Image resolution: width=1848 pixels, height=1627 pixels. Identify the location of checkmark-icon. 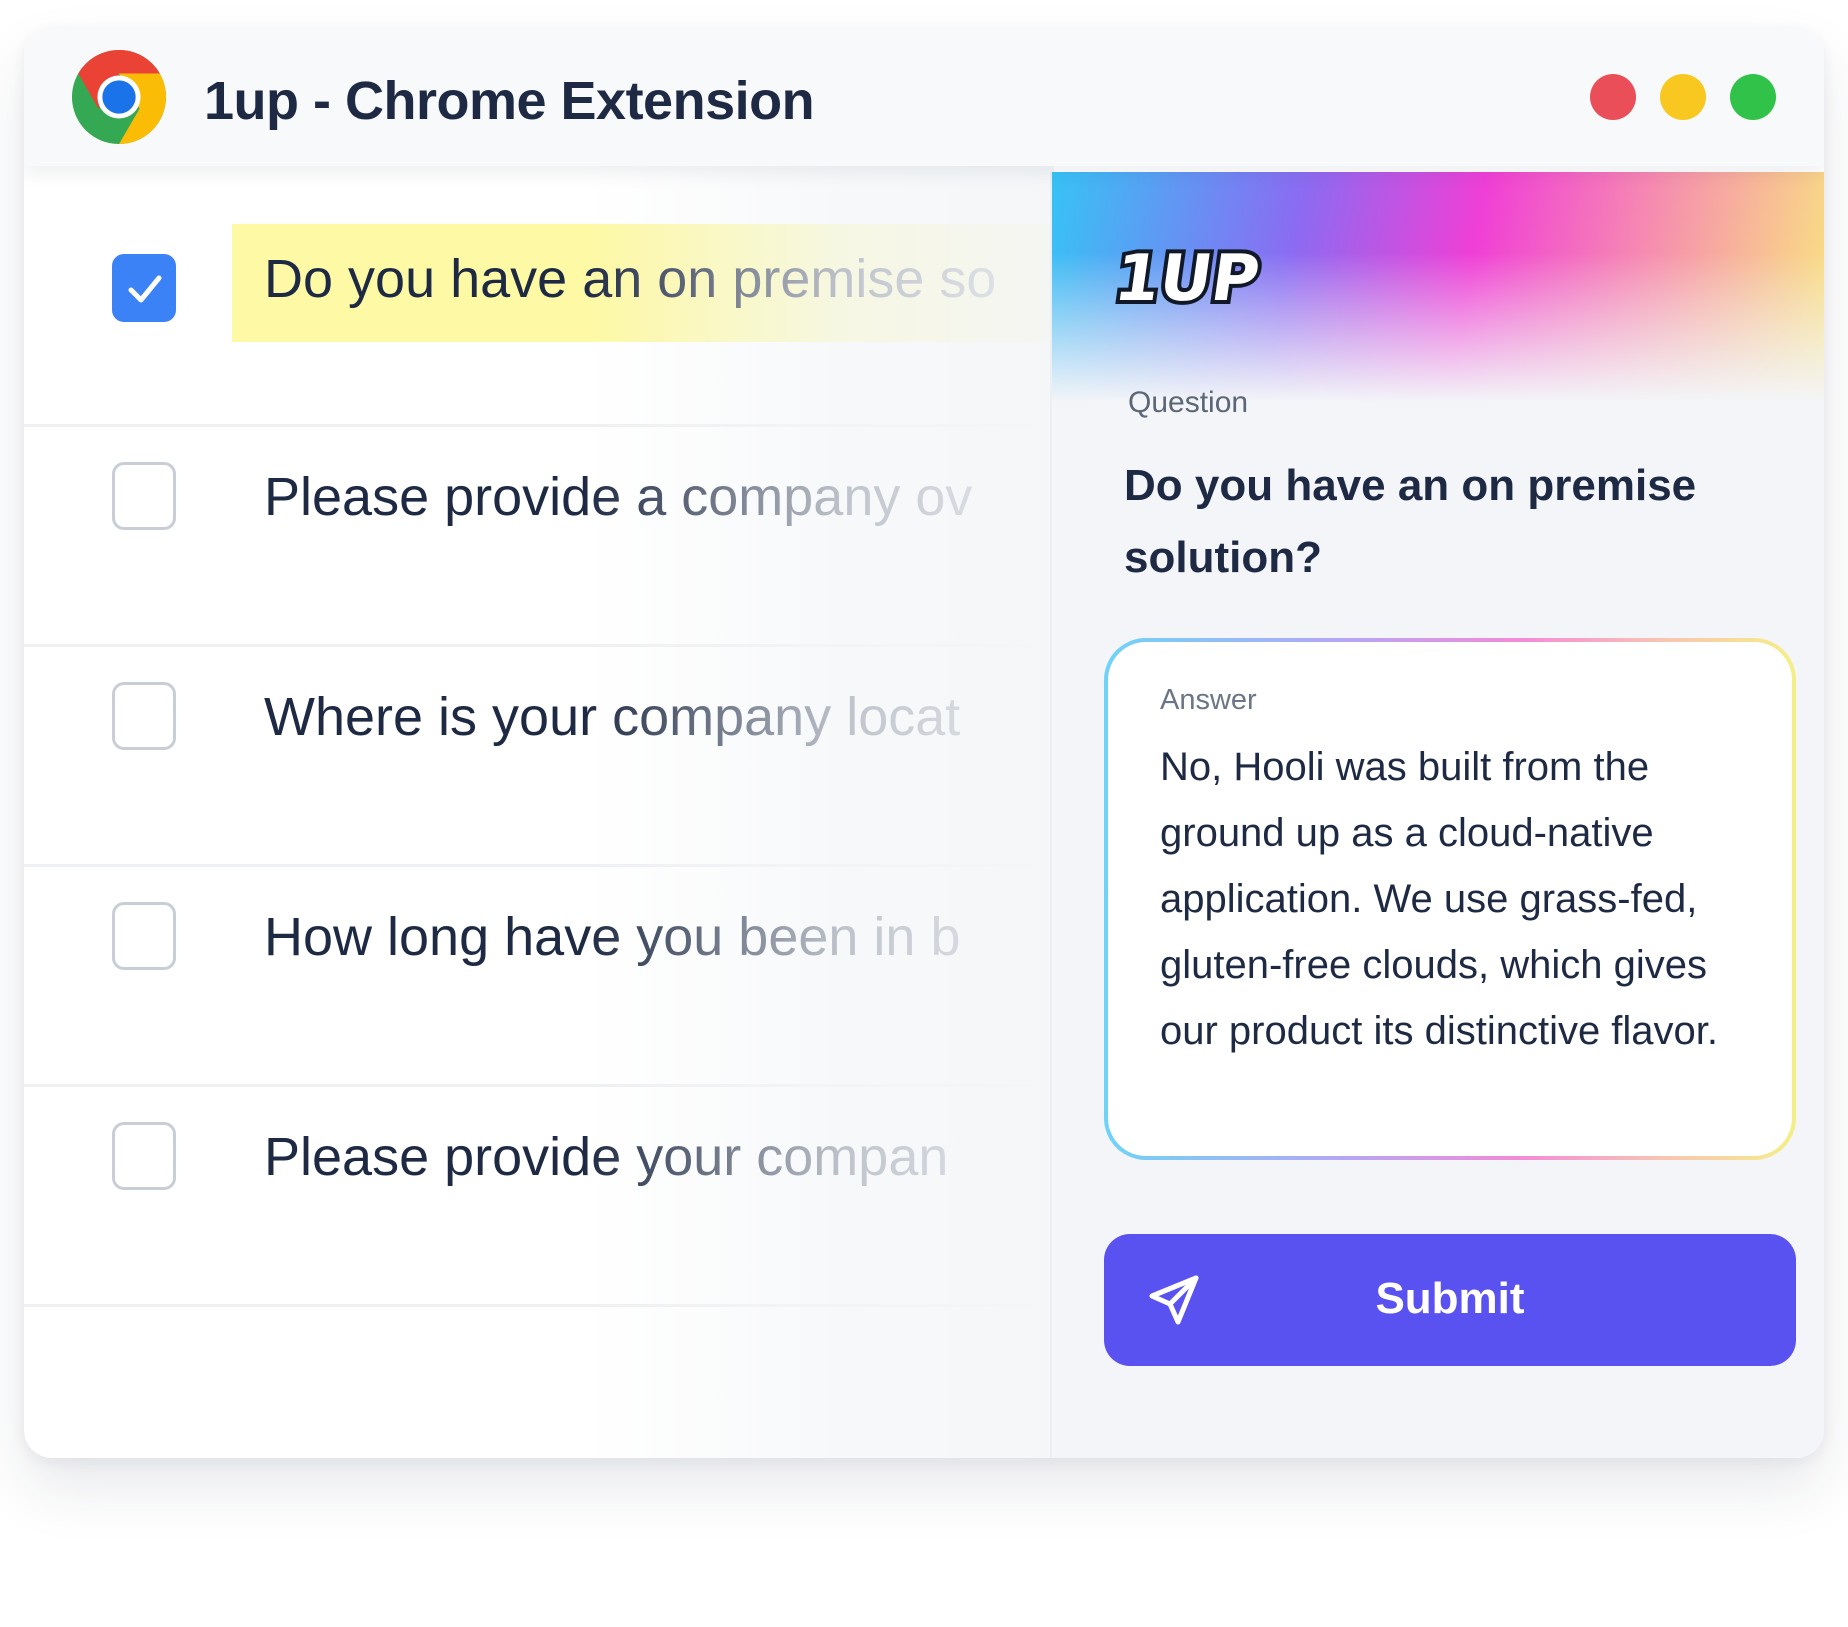
(145, 289).